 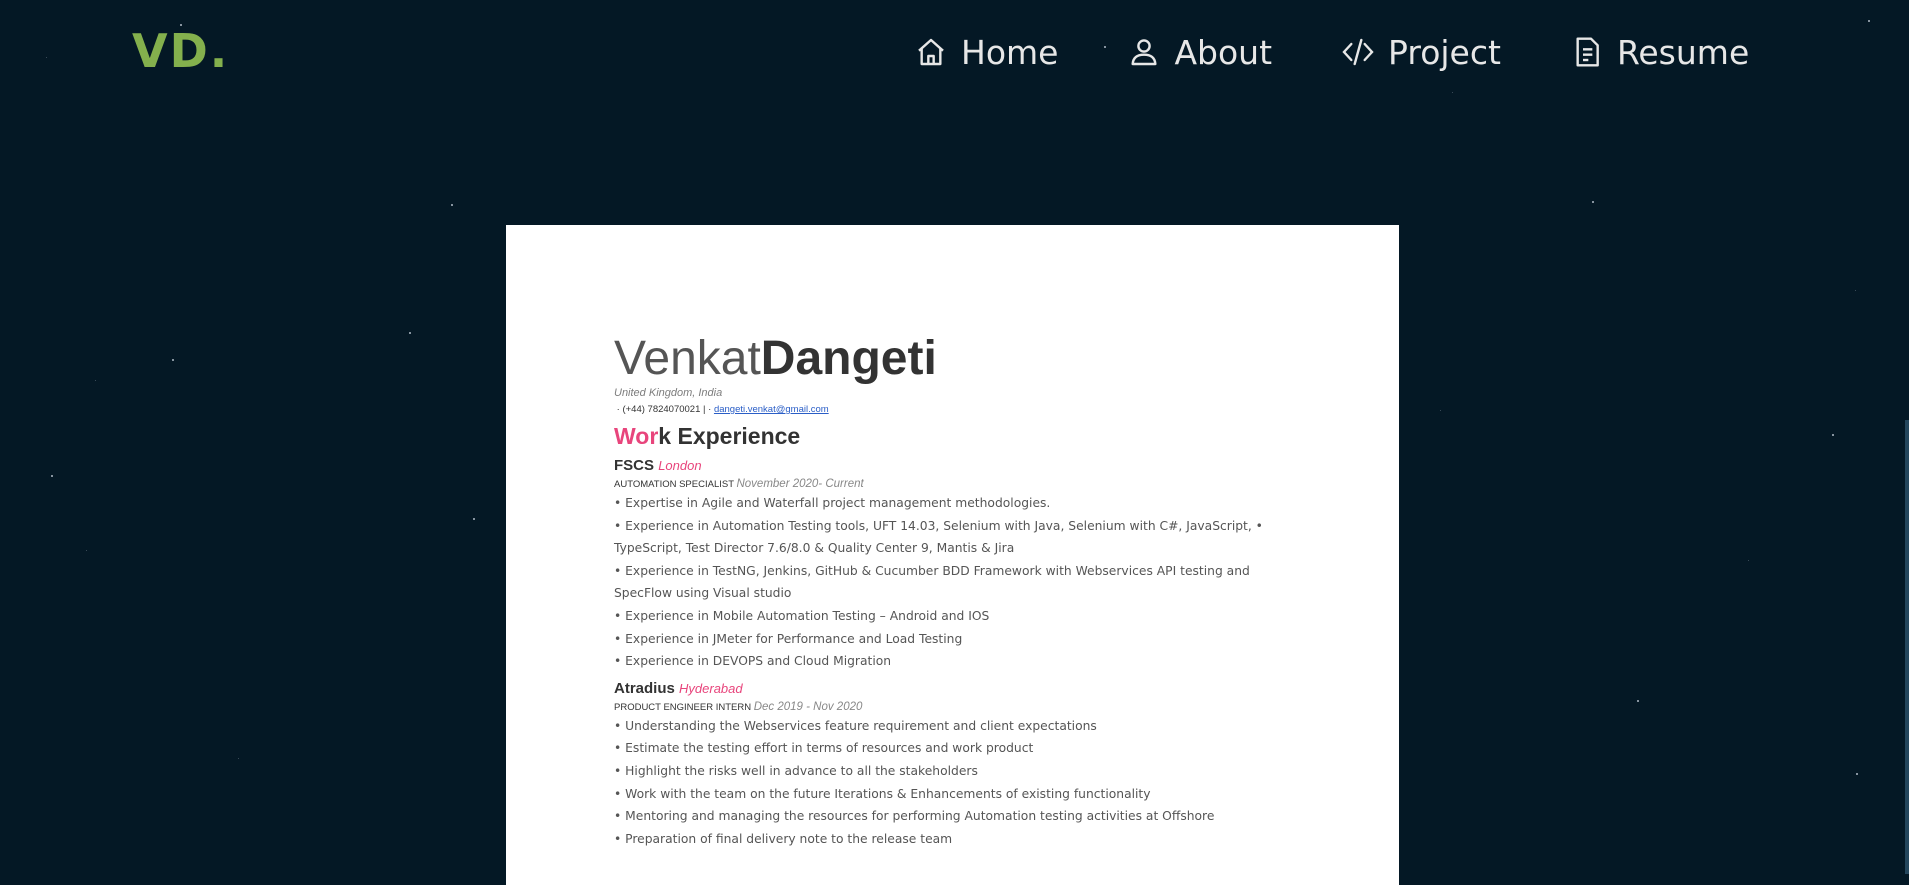 I want to click on nav-home: Home, so click(x=986, y=52).